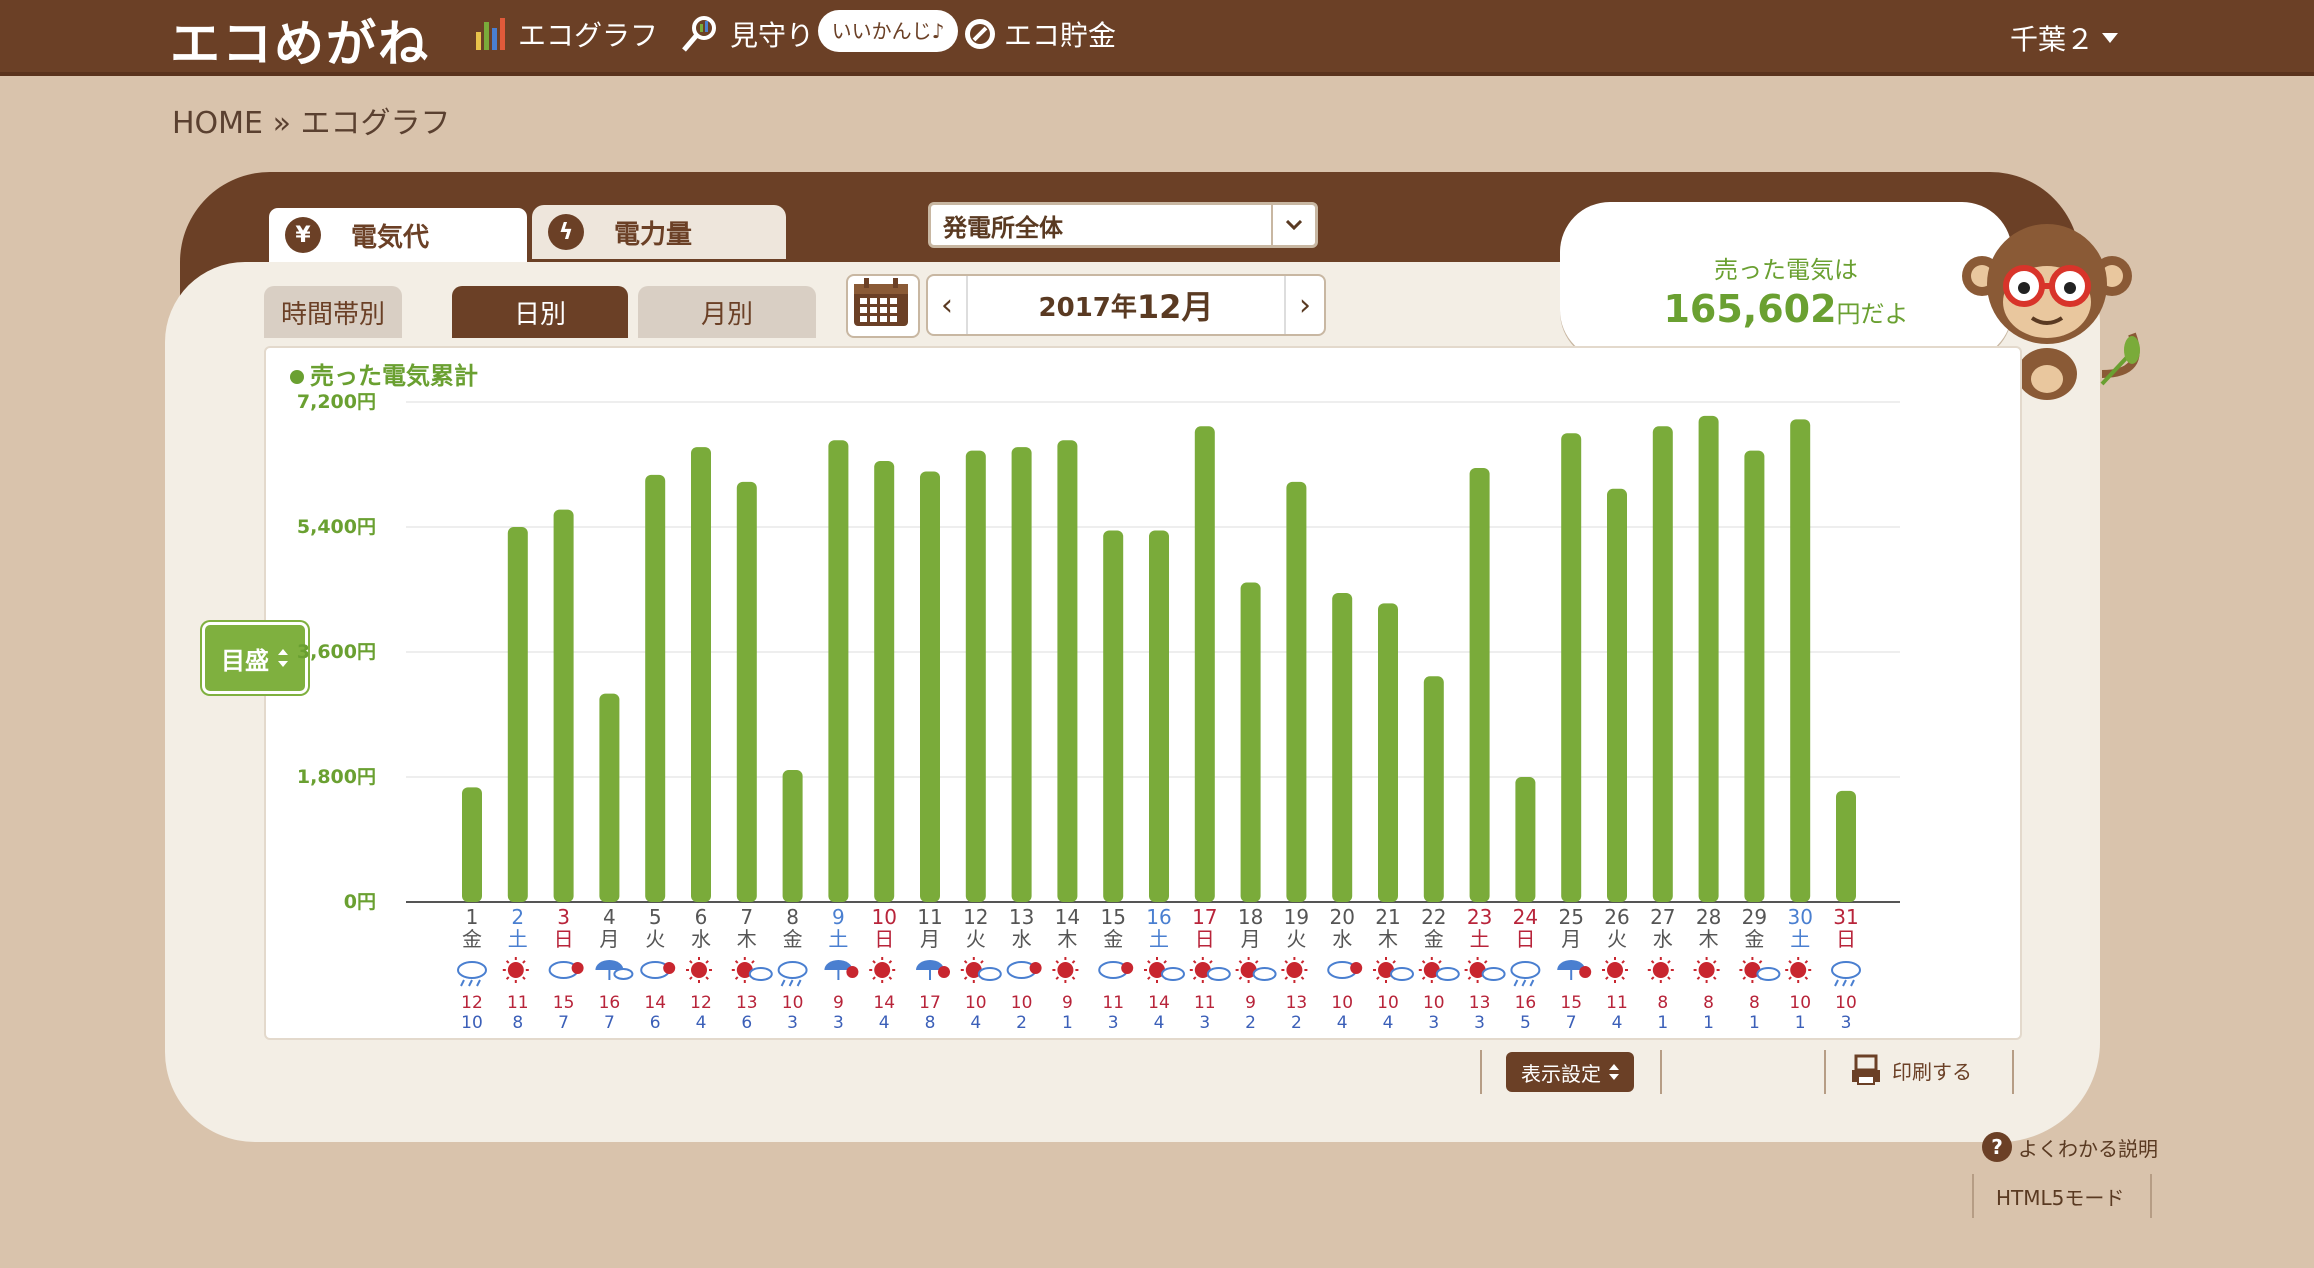 This screenshot has width=2314, height=1268. What do you see at coordinates (300, 40) in the screenshot?
I see `brand-logo: エコめがね` at bounding box center [300, 40].